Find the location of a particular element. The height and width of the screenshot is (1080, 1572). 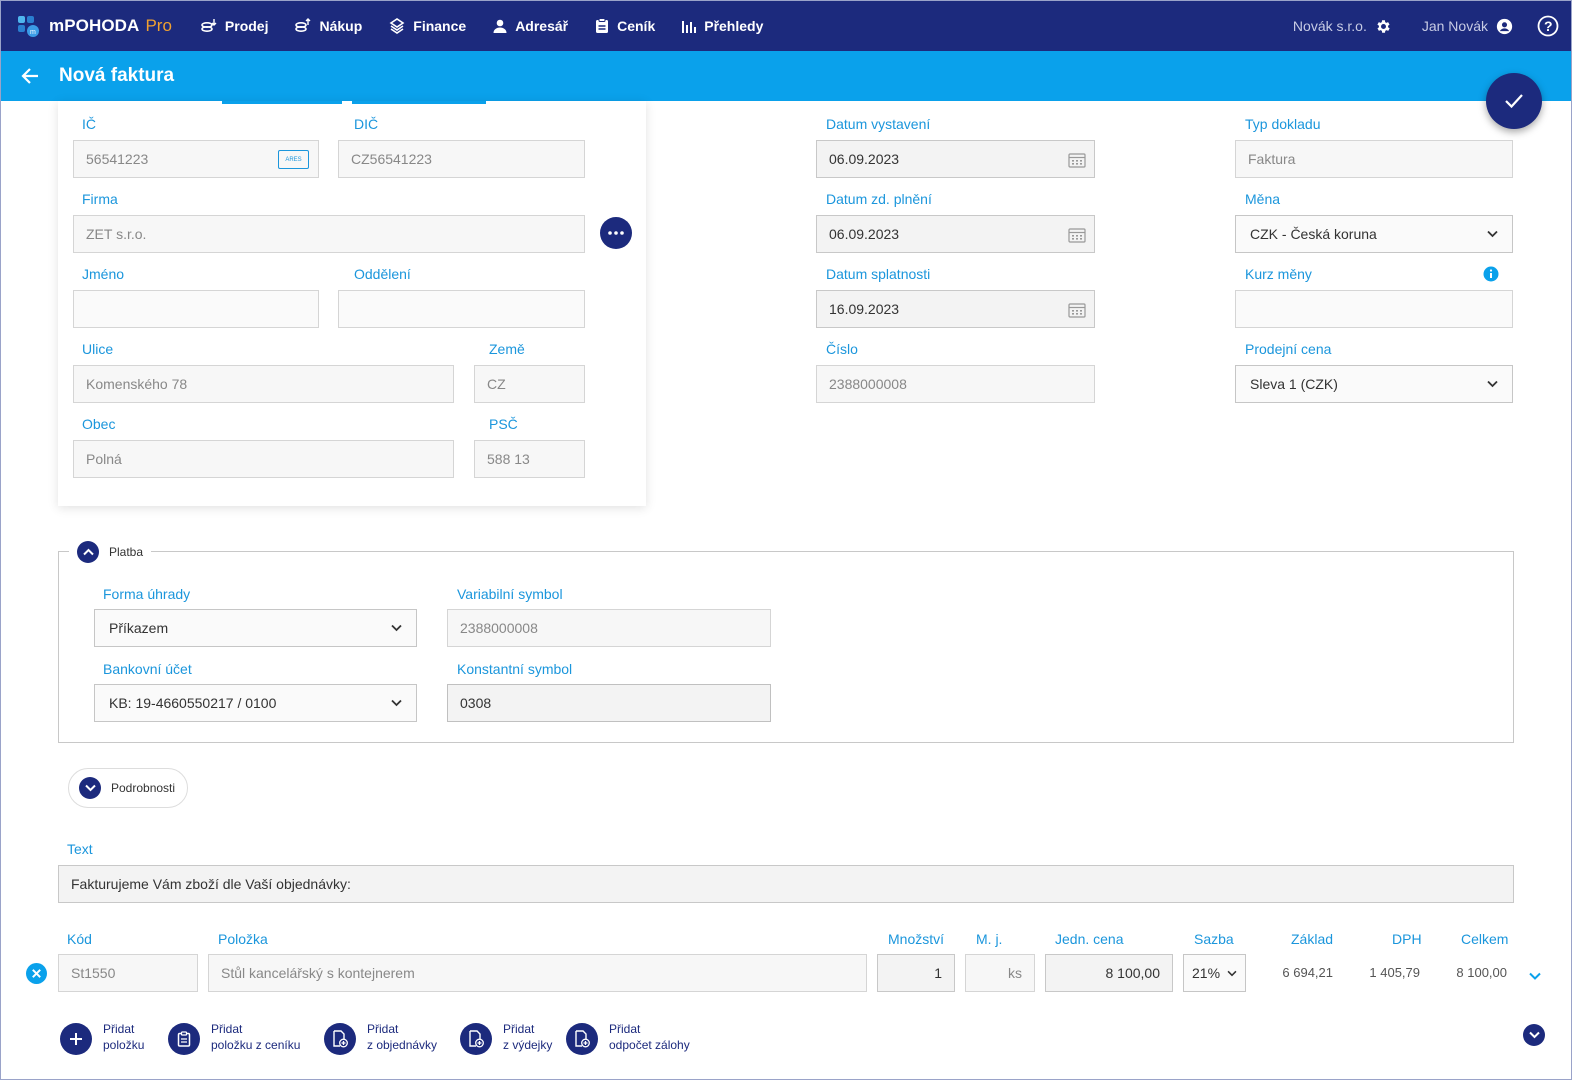

clipboard-icon is located at coordinates (602, 25).